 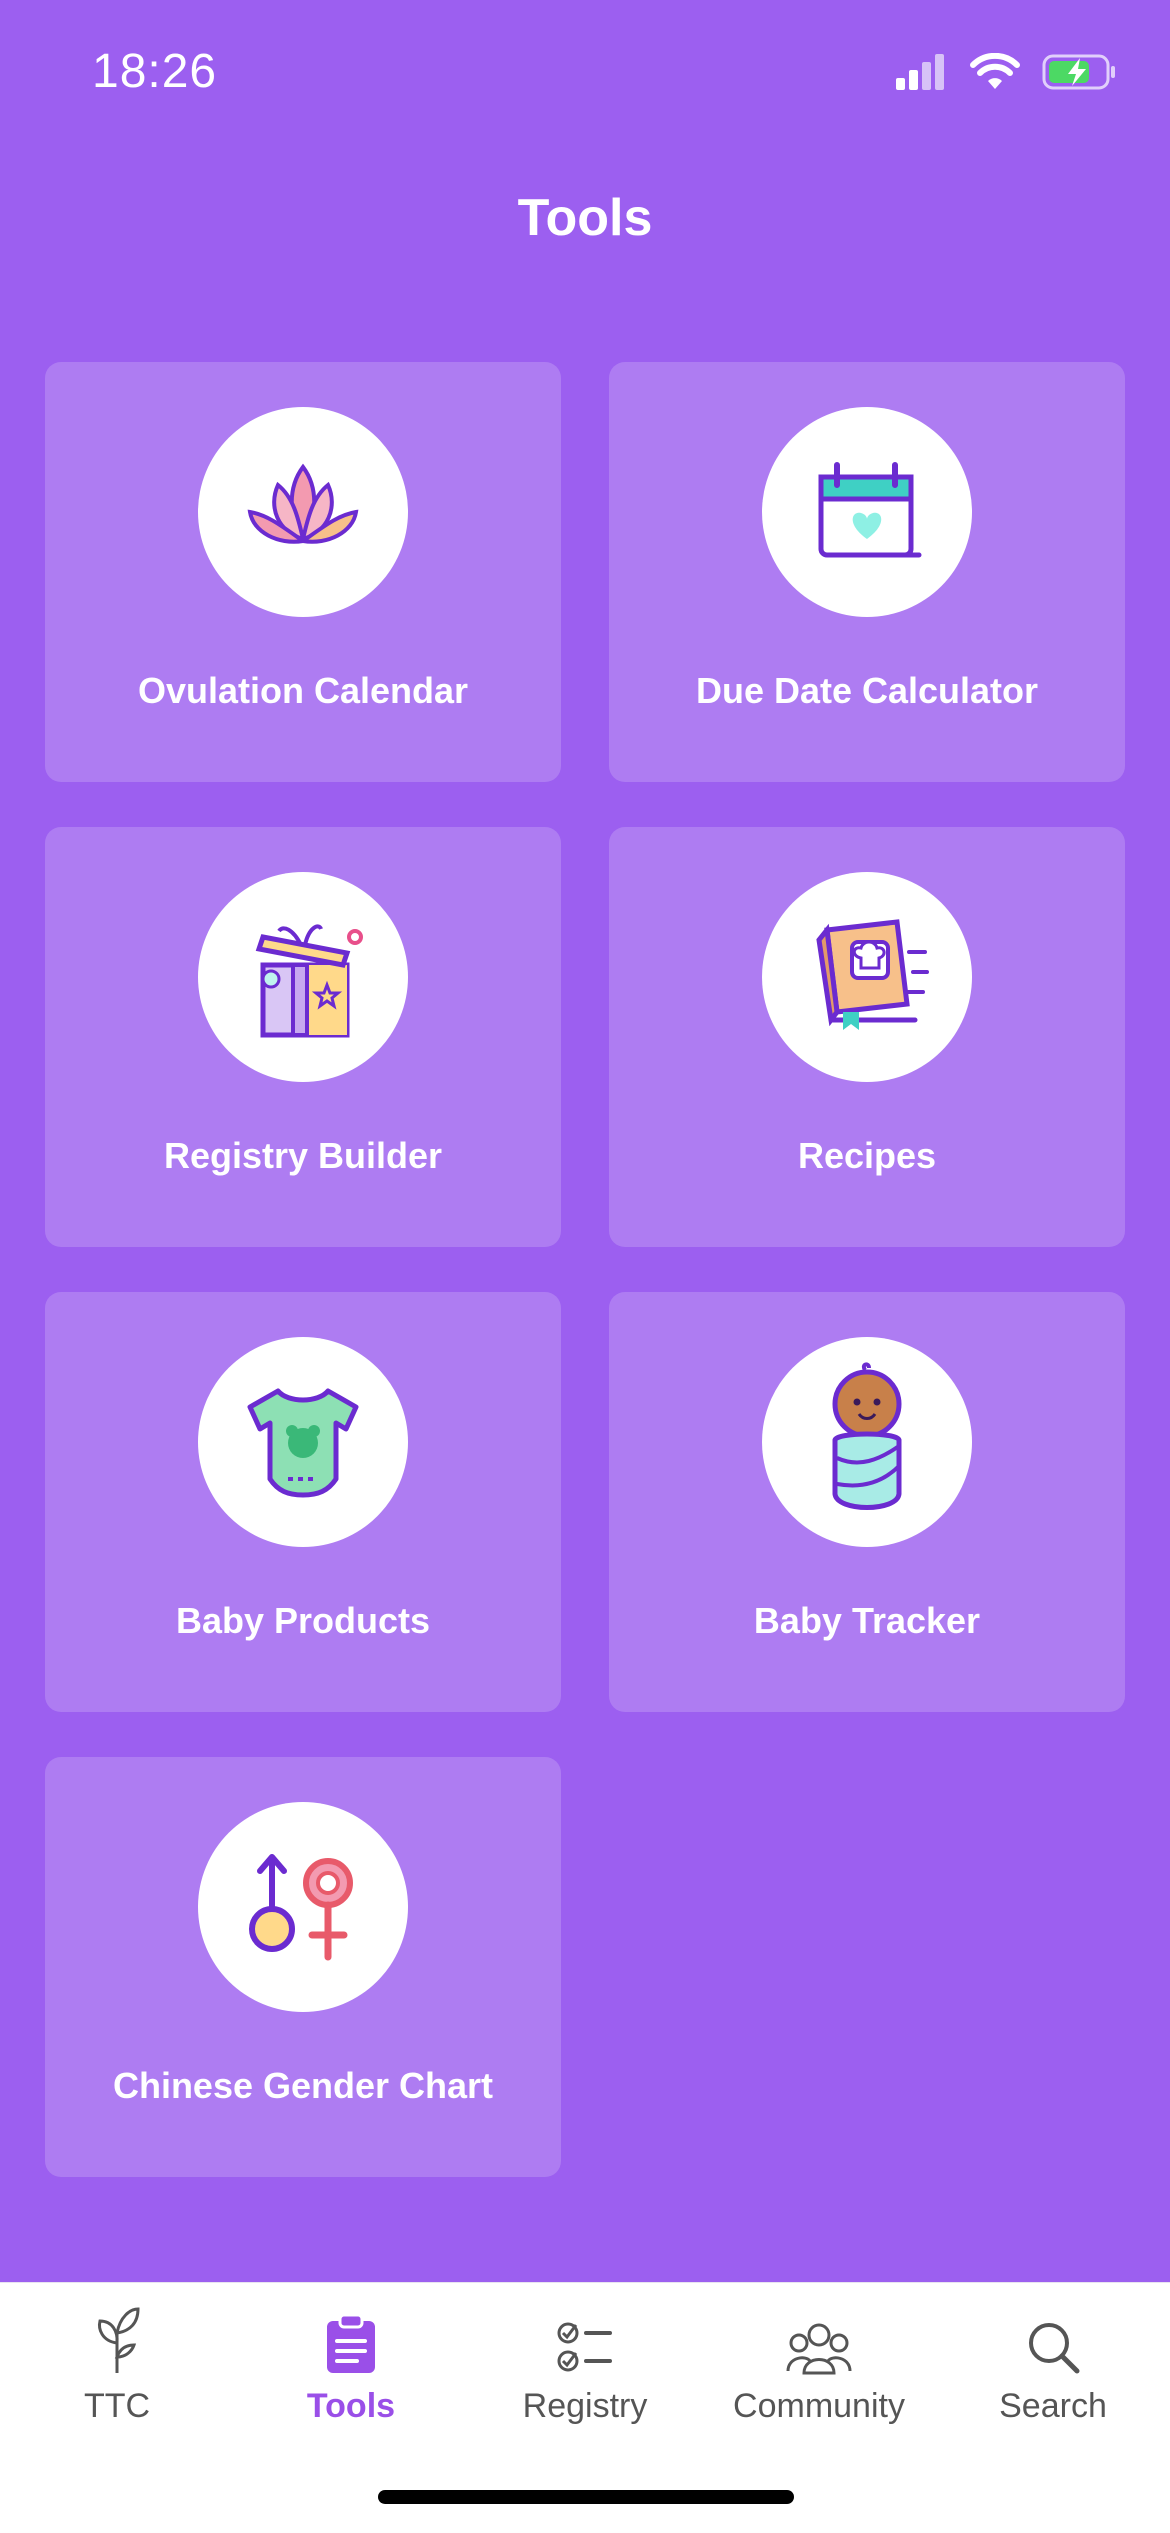 I want to click on checklist-icon, so click(x=584, y=2347).